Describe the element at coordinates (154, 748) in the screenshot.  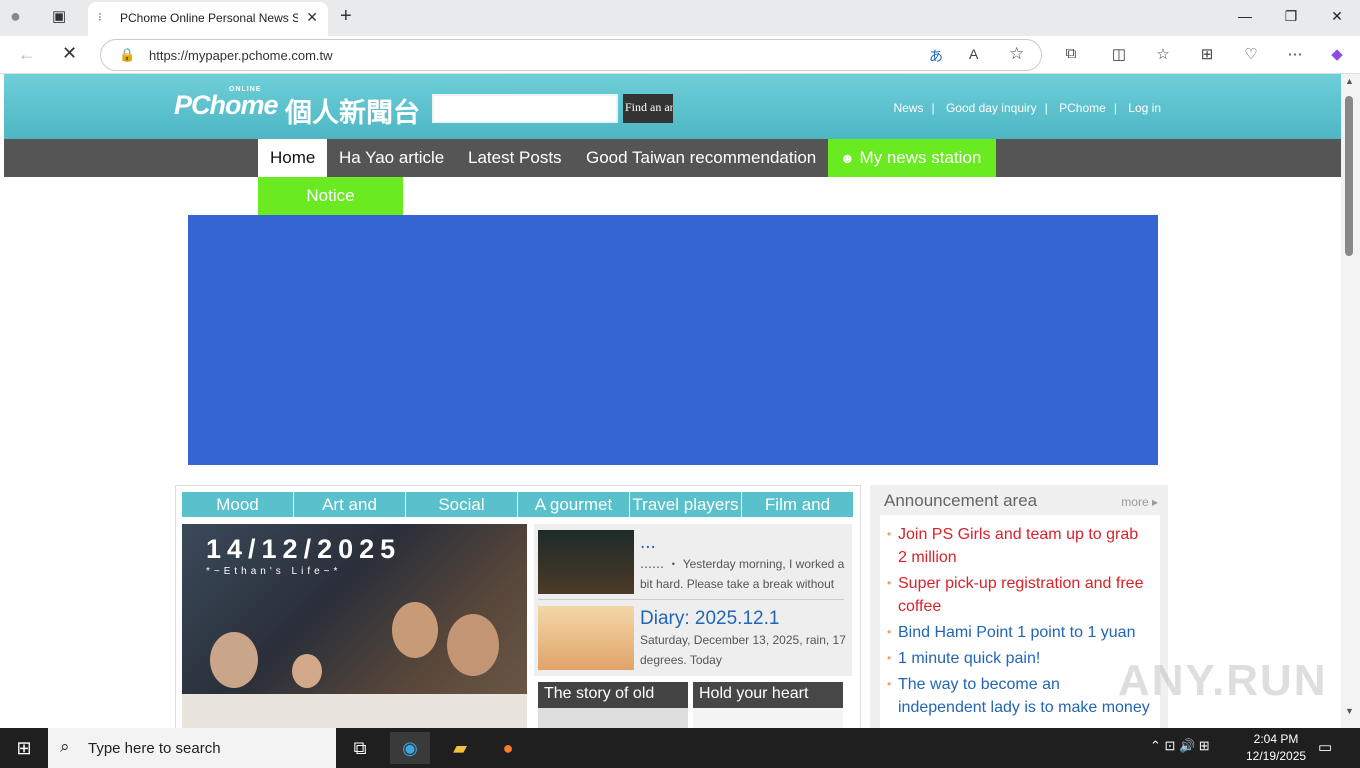
I see `taskbar-search-text: Type here to search` at that location.